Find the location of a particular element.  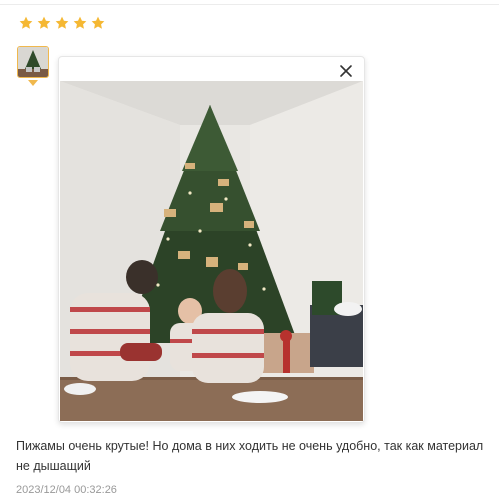

thumbnail-image is located at coordinates (33, 62).